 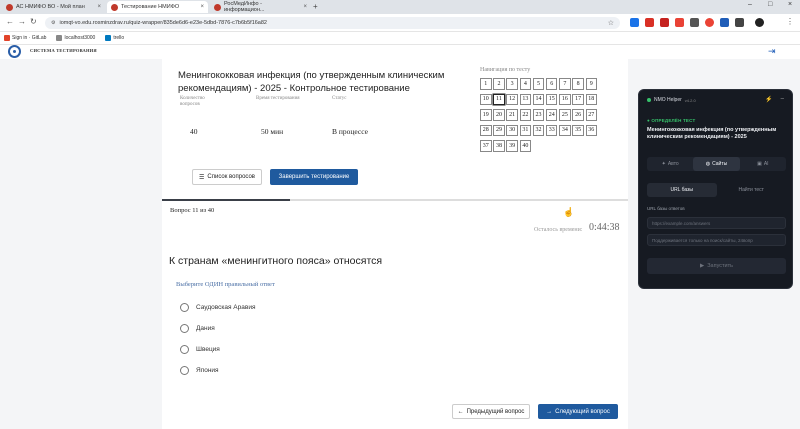 I want to click on question-nav-cell: 33, so click(x=551, y=130).